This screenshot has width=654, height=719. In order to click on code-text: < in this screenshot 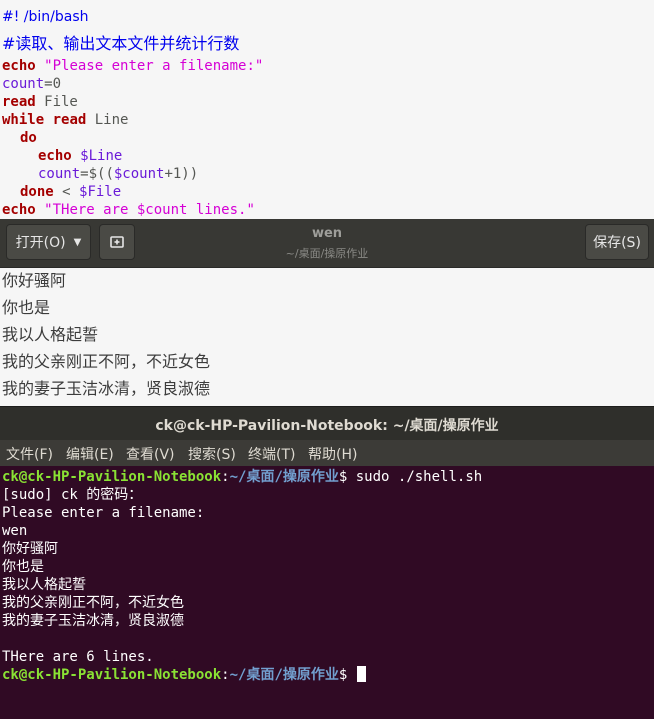, I will do `click(66, 192)`.